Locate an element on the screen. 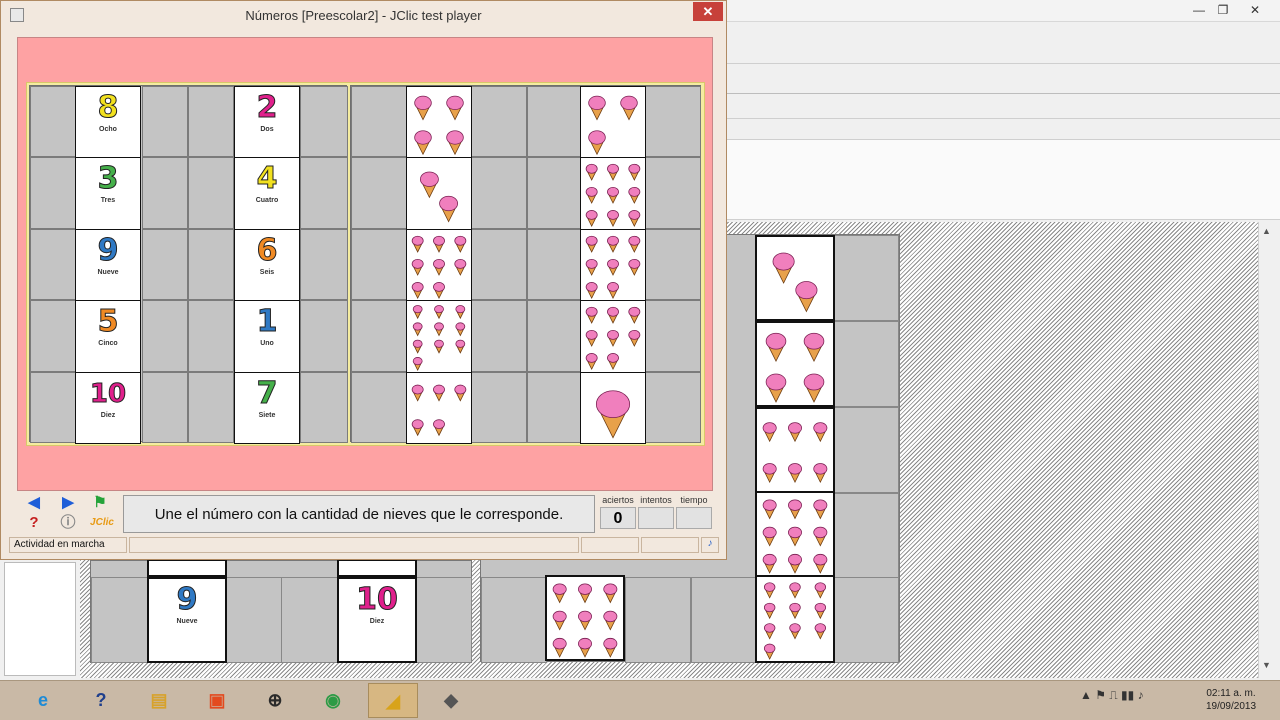 The width and height of the screenshot is (1280, 720). sound-icon: ♪ is located at coordinates (710, 545).